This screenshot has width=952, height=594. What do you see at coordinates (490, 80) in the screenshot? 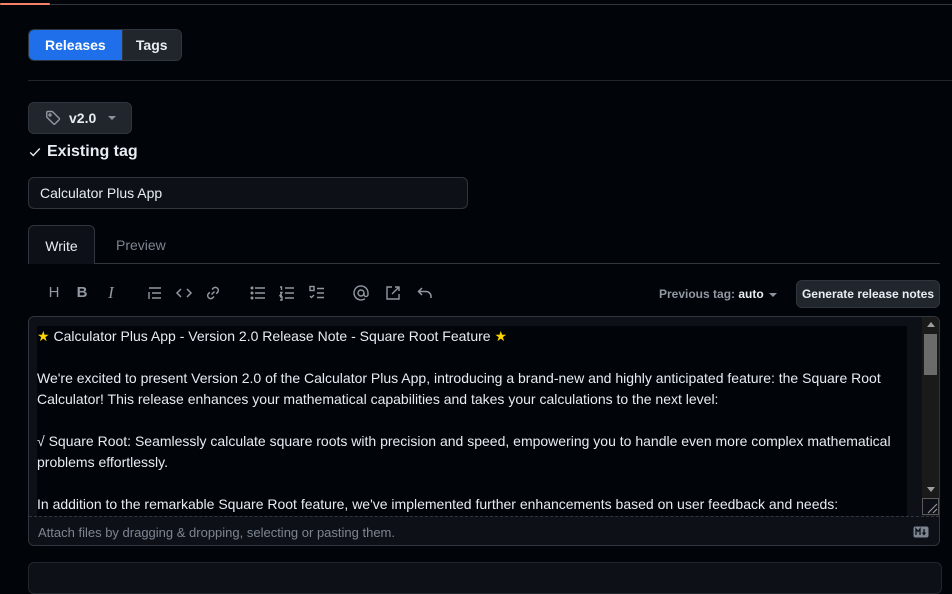
I see `section-divider` at bounding box center [490, 80].